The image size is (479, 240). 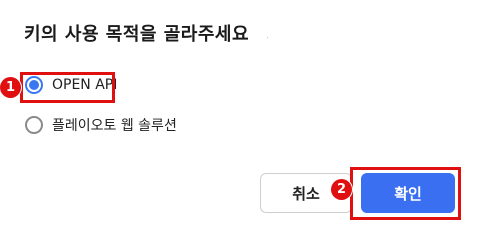 I want to click on option-open-api: OPEN API, so click(x=71, y=85).